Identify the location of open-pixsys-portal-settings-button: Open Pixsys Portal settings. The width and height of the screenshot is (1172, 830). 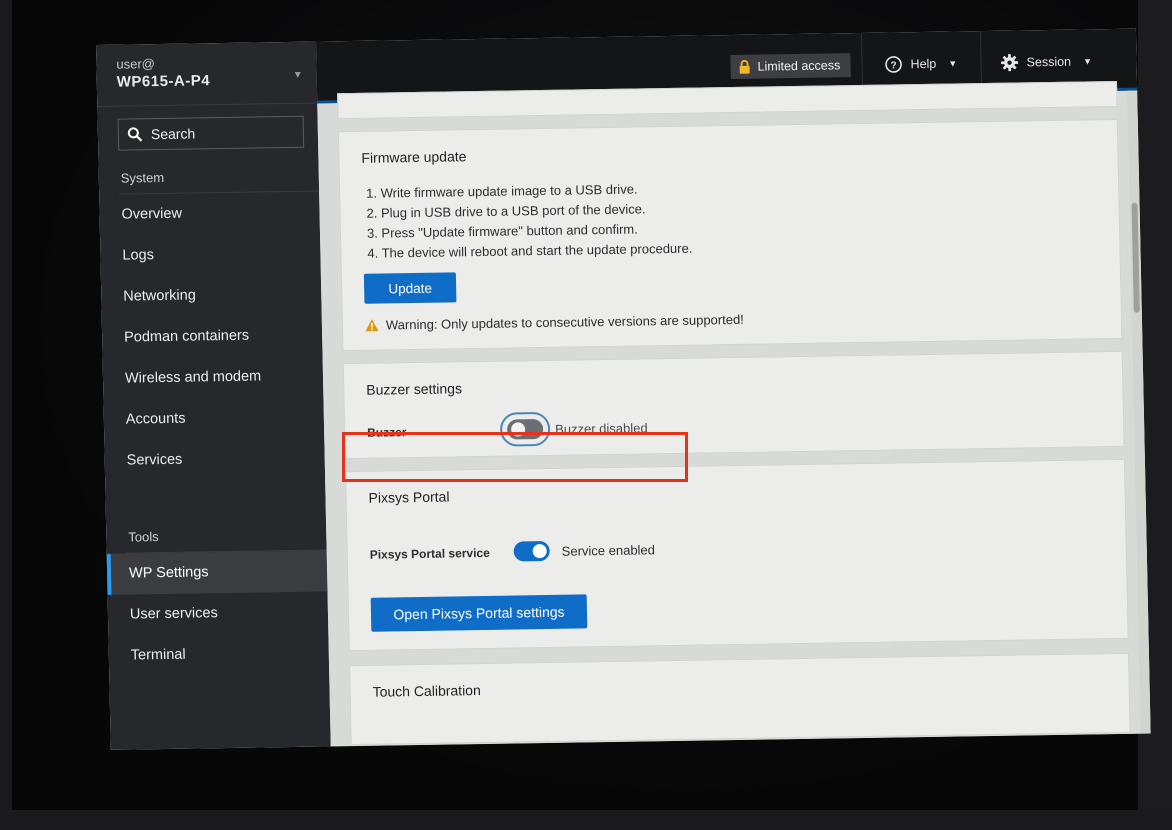
(479, 613).